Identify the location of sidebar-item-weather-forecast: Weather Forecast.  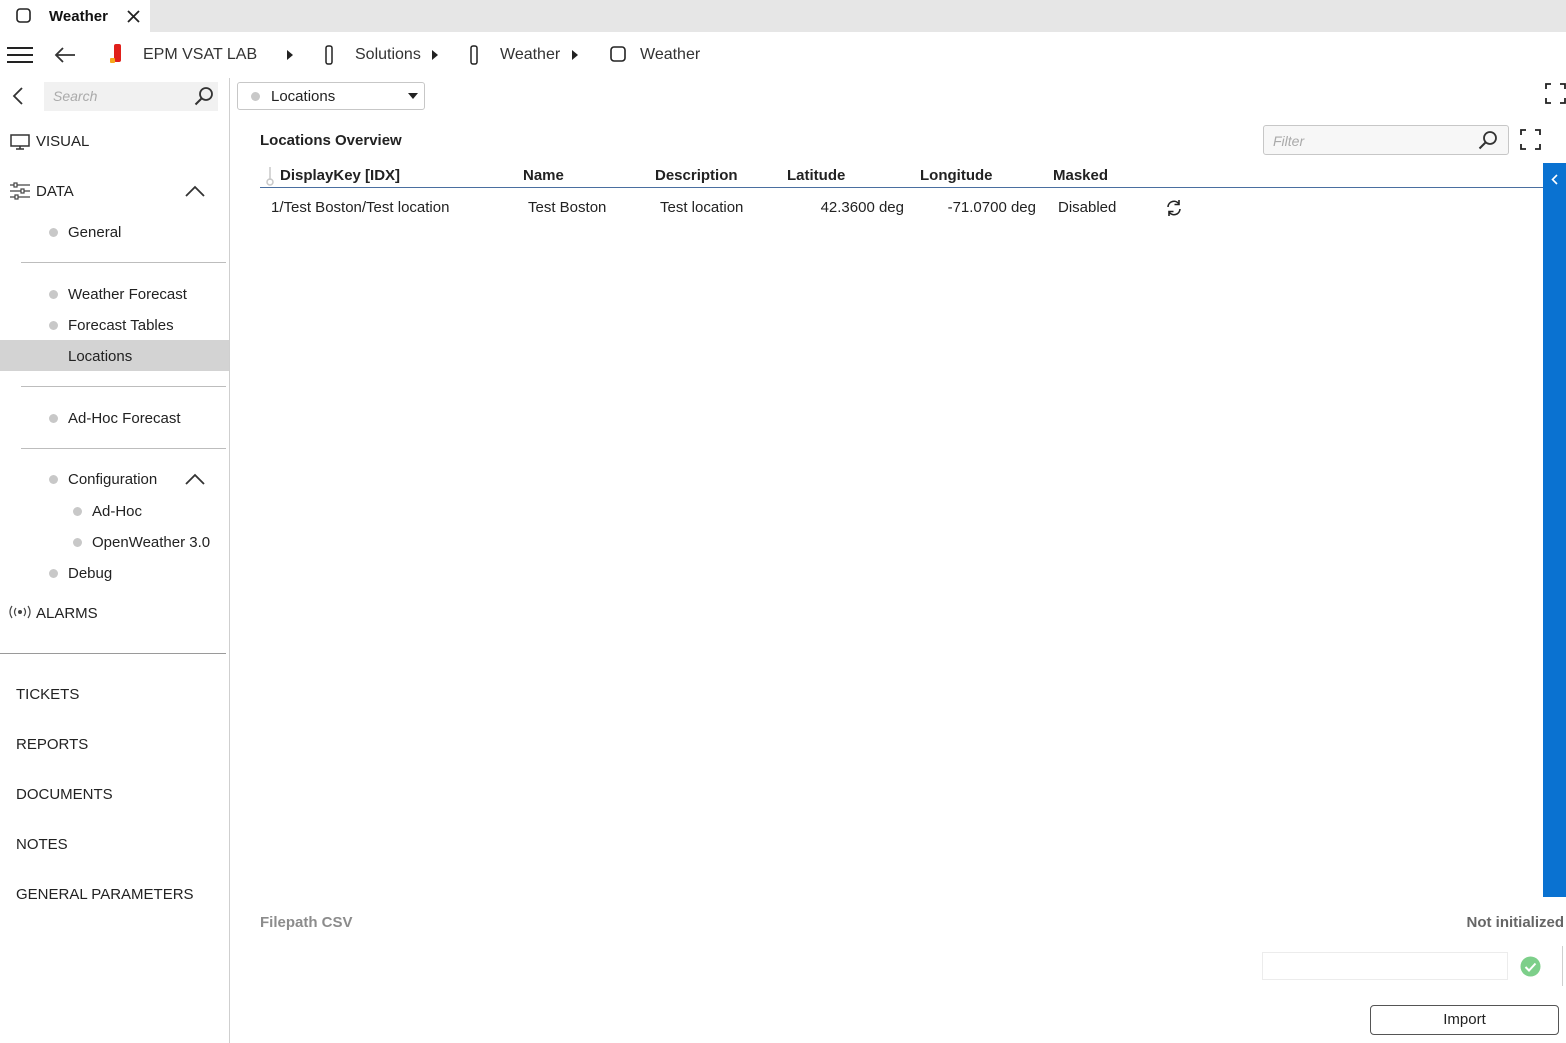
(127, 294).